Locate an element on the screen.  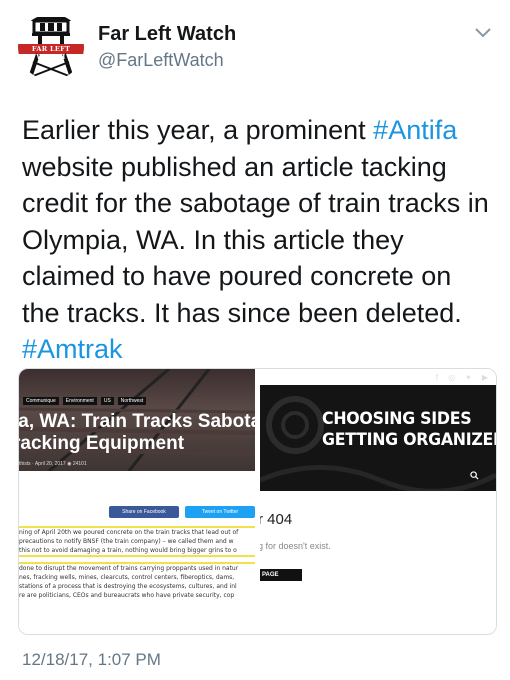
twitter-icon: ✦ is located at coordinates (468, 377).